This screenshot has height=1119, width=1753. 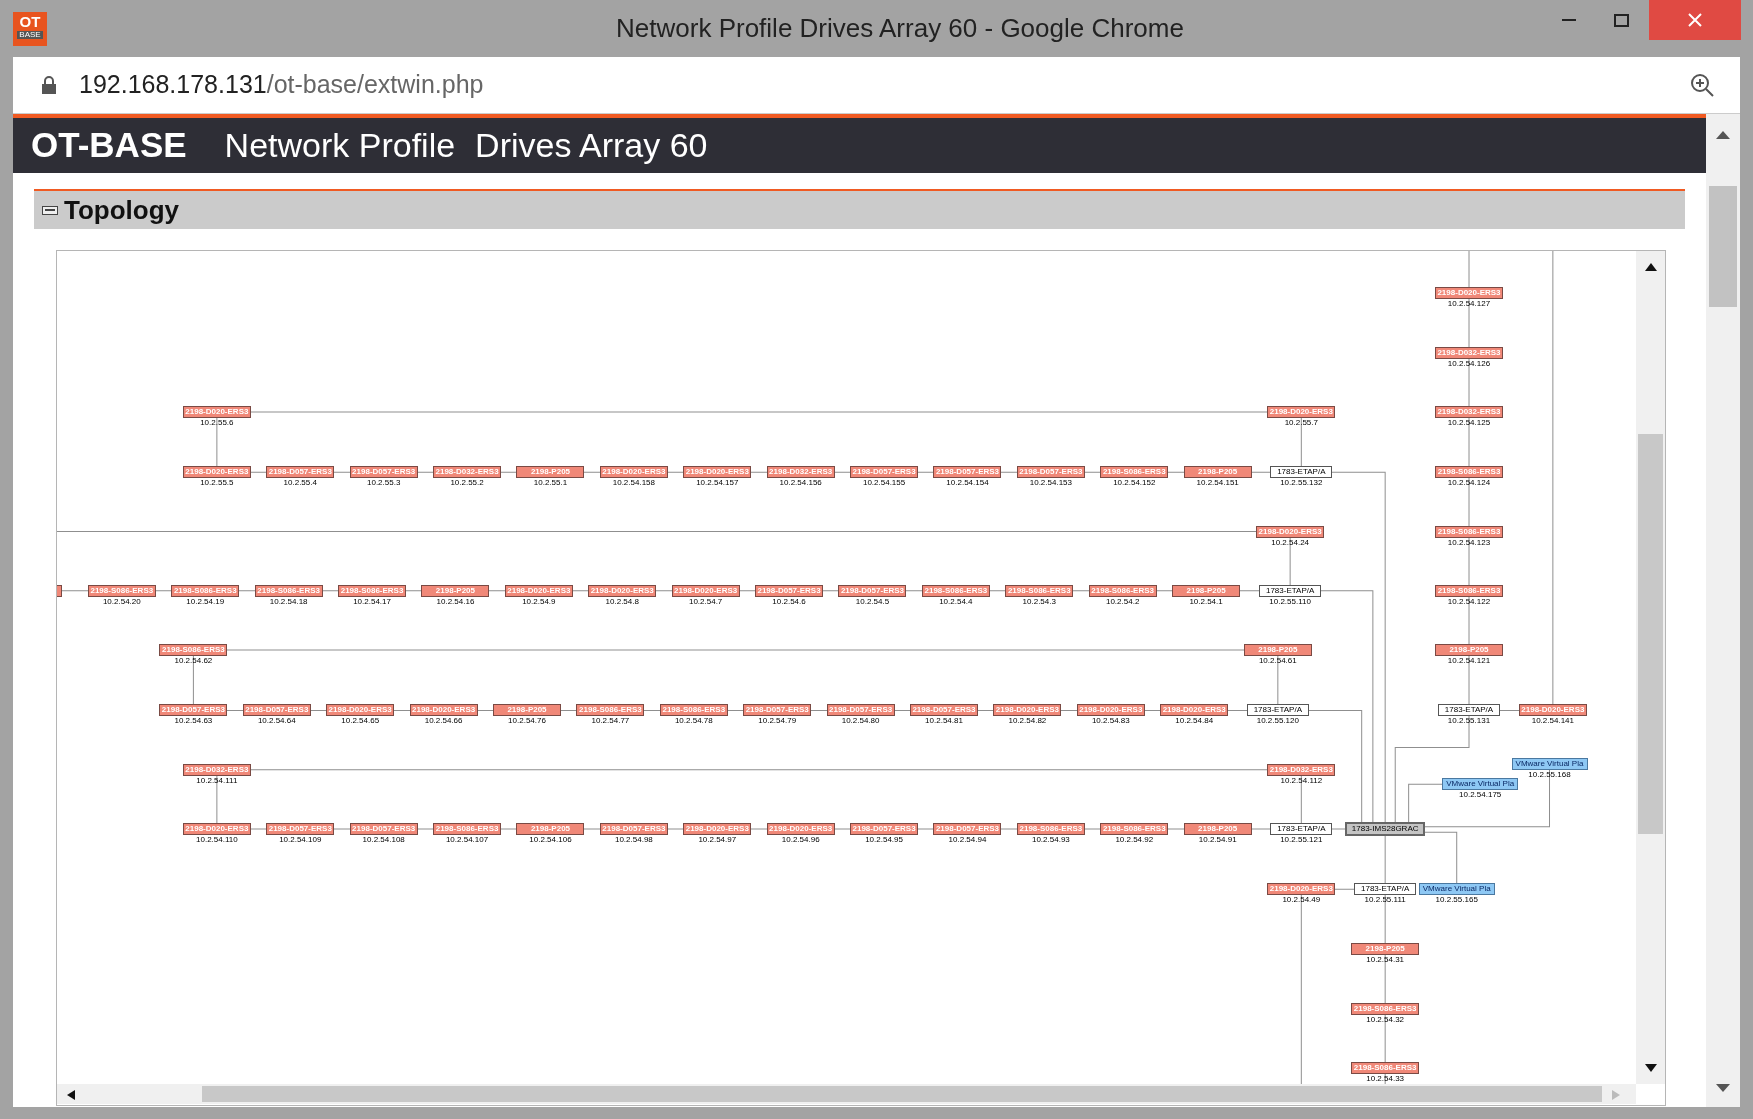 What do you see at coordinates (1385, 829) in the screenshot?
I see `switch-node: 1783-IMS28GRAC` at bounding box center [1385, 829].